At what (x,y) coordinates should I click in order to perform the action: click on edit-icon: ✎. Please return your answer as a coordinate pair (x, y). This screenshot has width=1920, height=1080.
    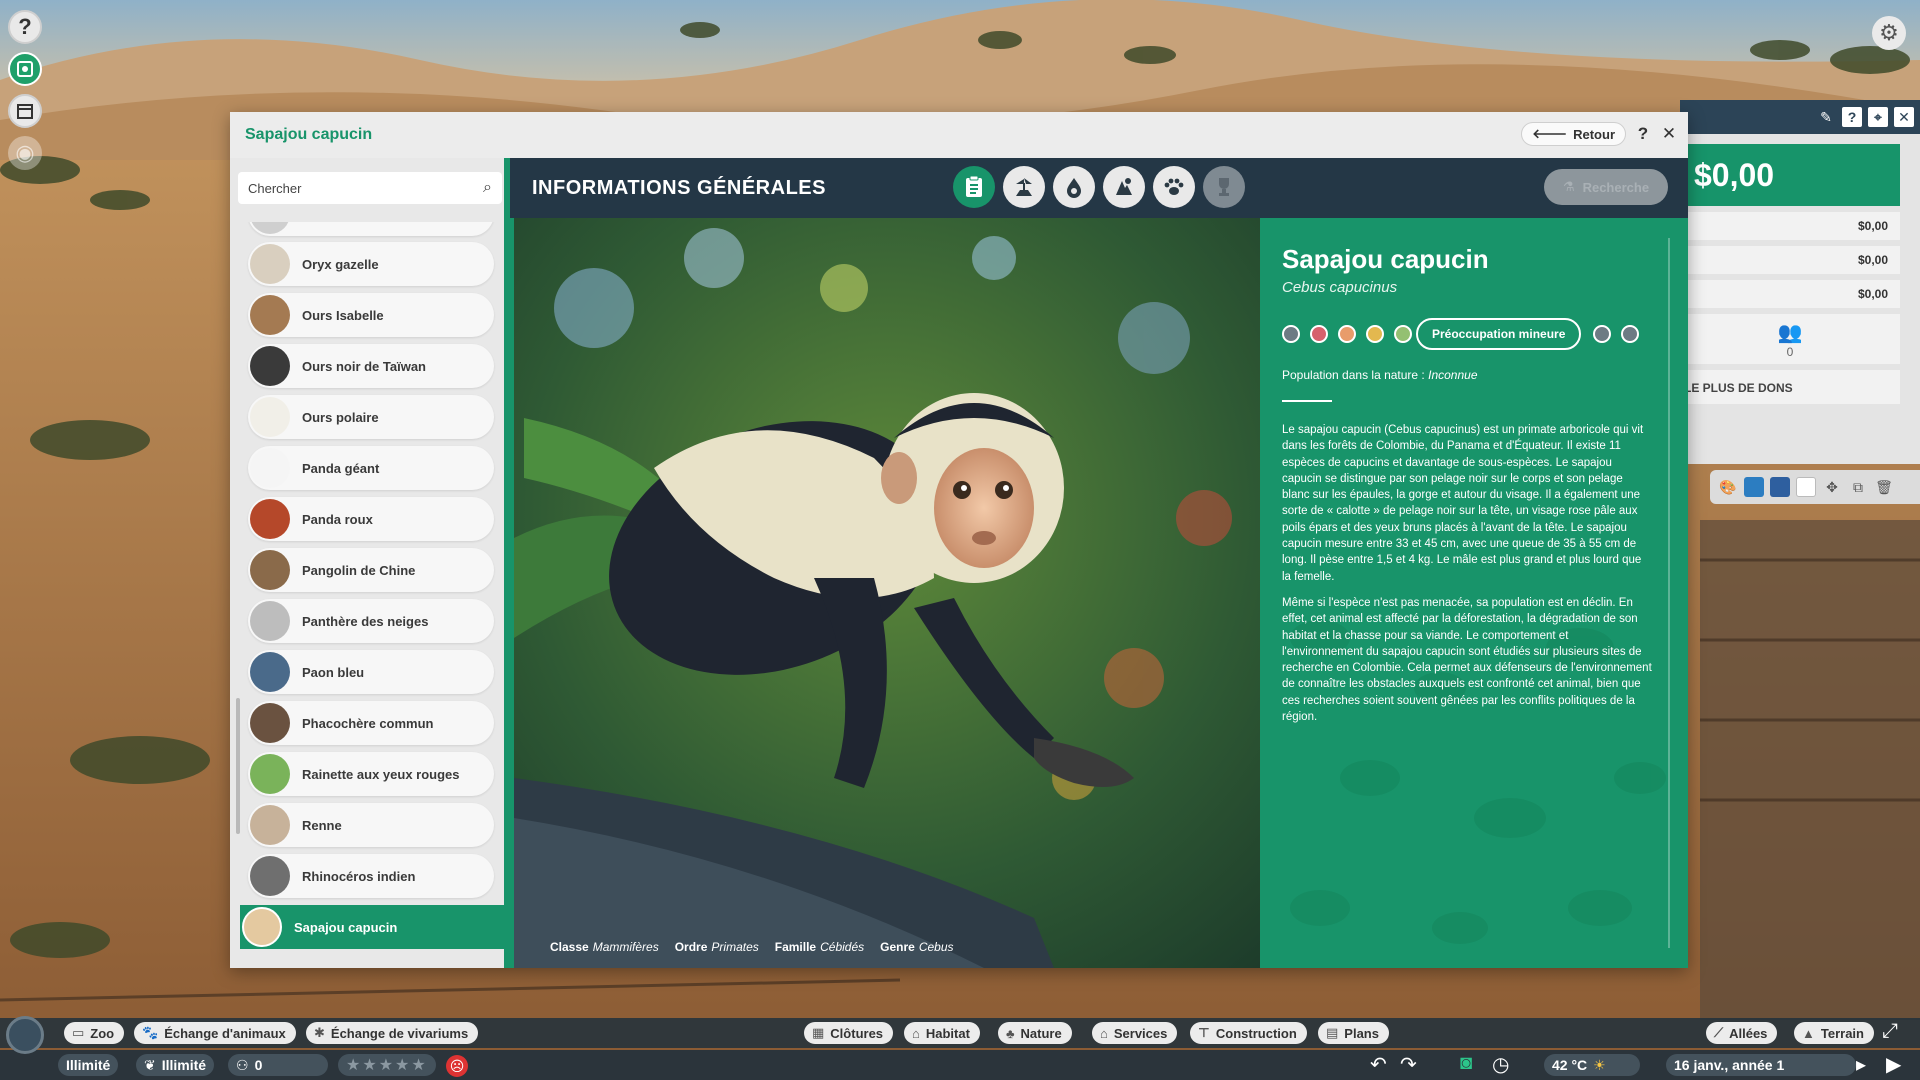
    Looking at the image, I should click on (1826, 117).